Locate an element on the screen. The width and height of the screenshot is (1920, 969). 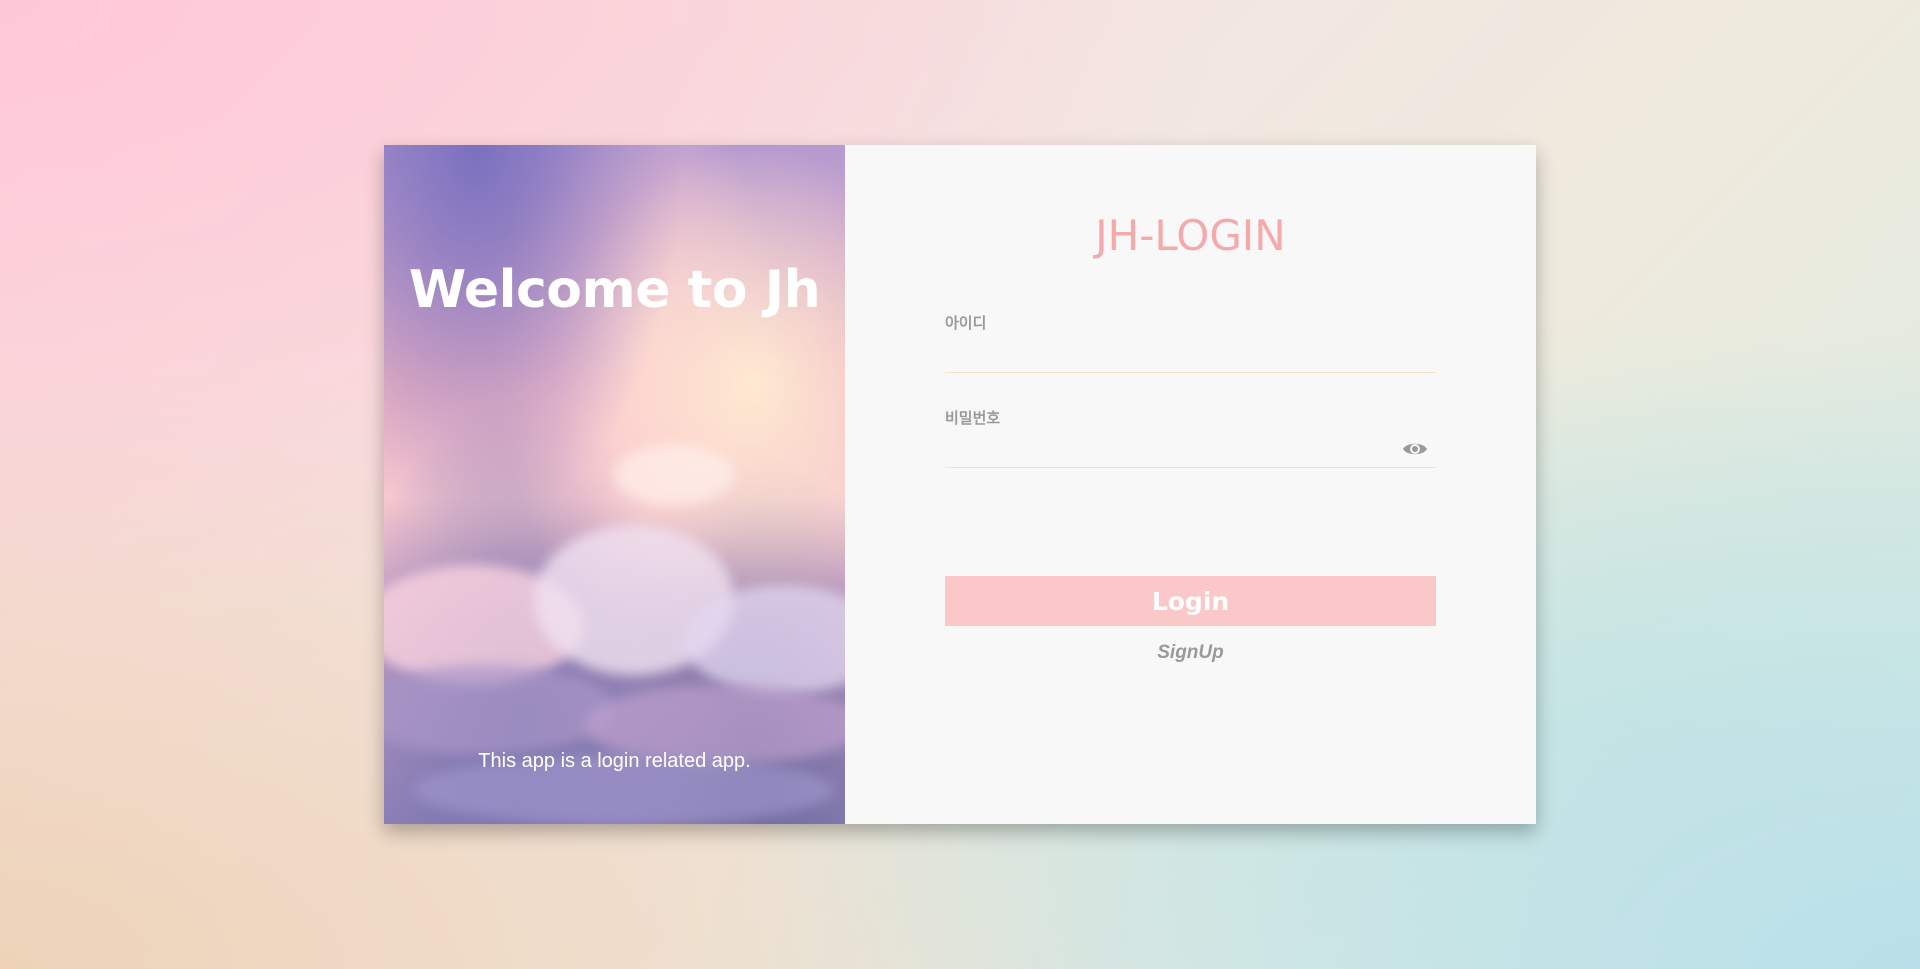
brand-title: JH-LOGIN is located at coordinates (1190, 235).